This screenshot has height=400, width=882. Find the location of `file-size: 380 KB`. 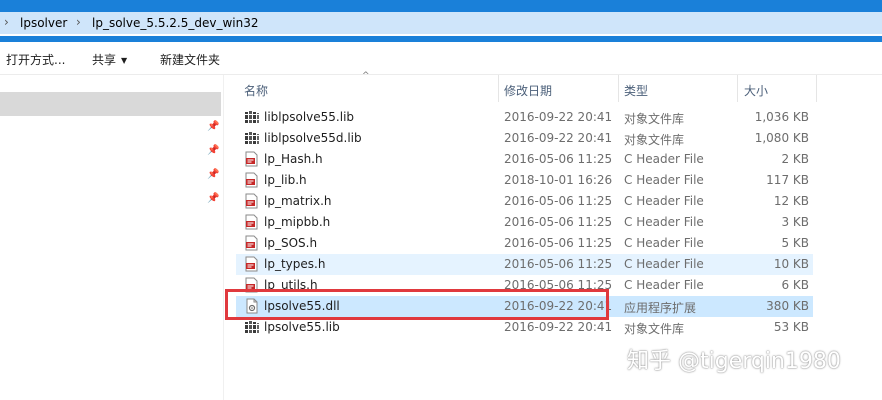

file-size: 380 KB is located at coordinates (787, 306).